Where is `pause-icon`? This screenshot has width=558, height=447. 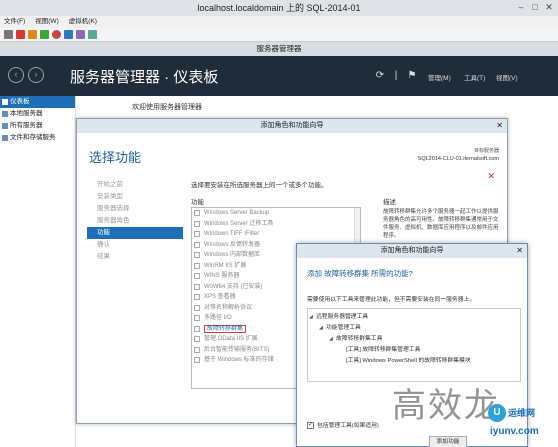
pause-icon is located at coordinates (32, 34).